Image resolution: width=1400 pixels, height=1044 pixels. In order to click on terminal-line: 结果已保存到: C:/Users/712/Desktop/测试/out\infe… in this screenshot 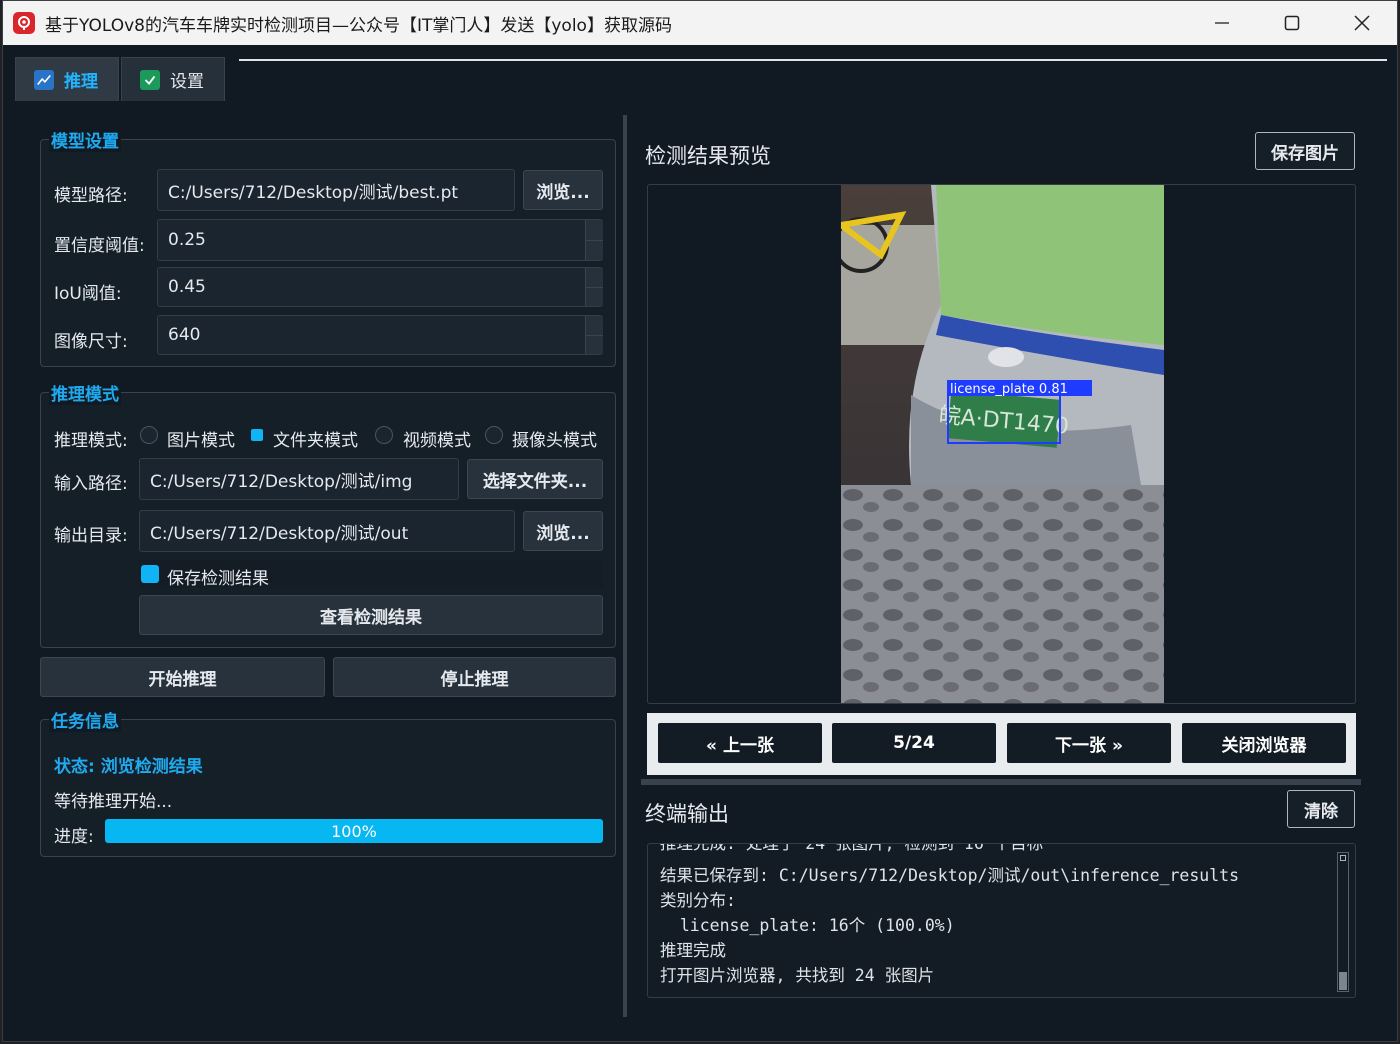, I will do `click(950, 875)`.